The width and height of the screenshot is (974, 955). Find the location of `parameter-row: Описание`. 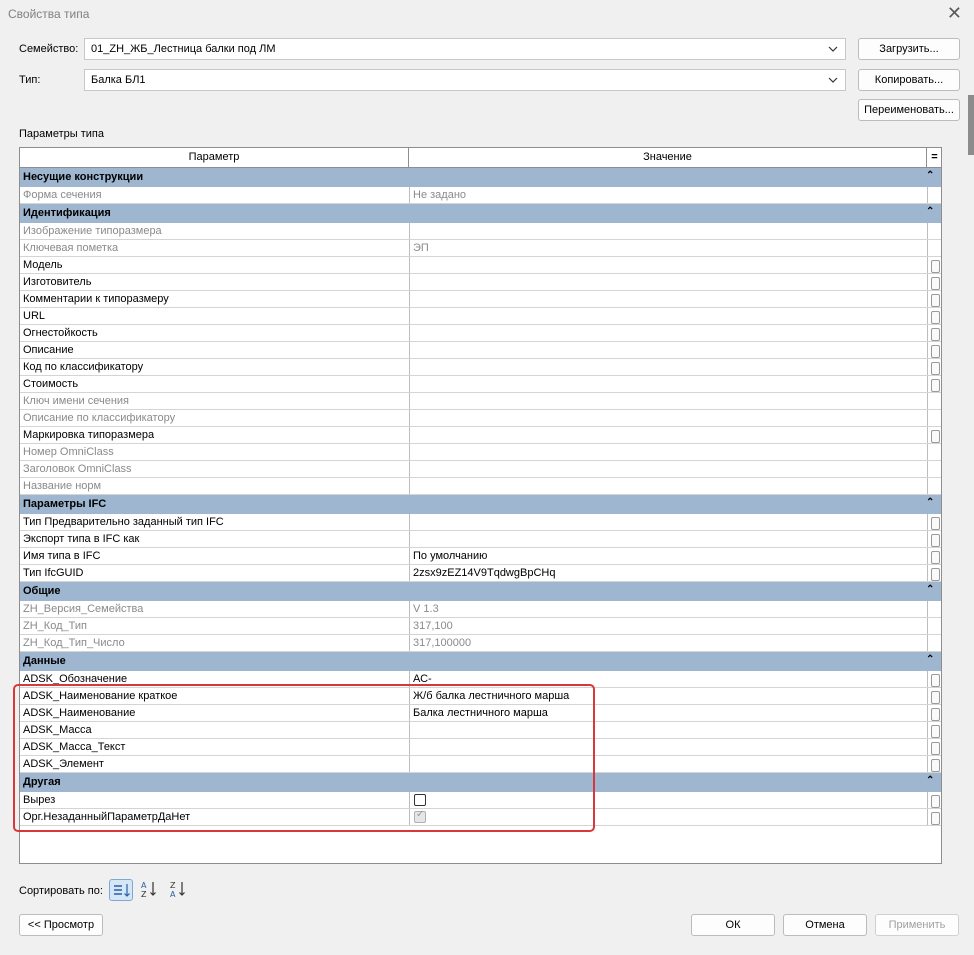

parameter-row: Описание is located at coordinates (480, 350).